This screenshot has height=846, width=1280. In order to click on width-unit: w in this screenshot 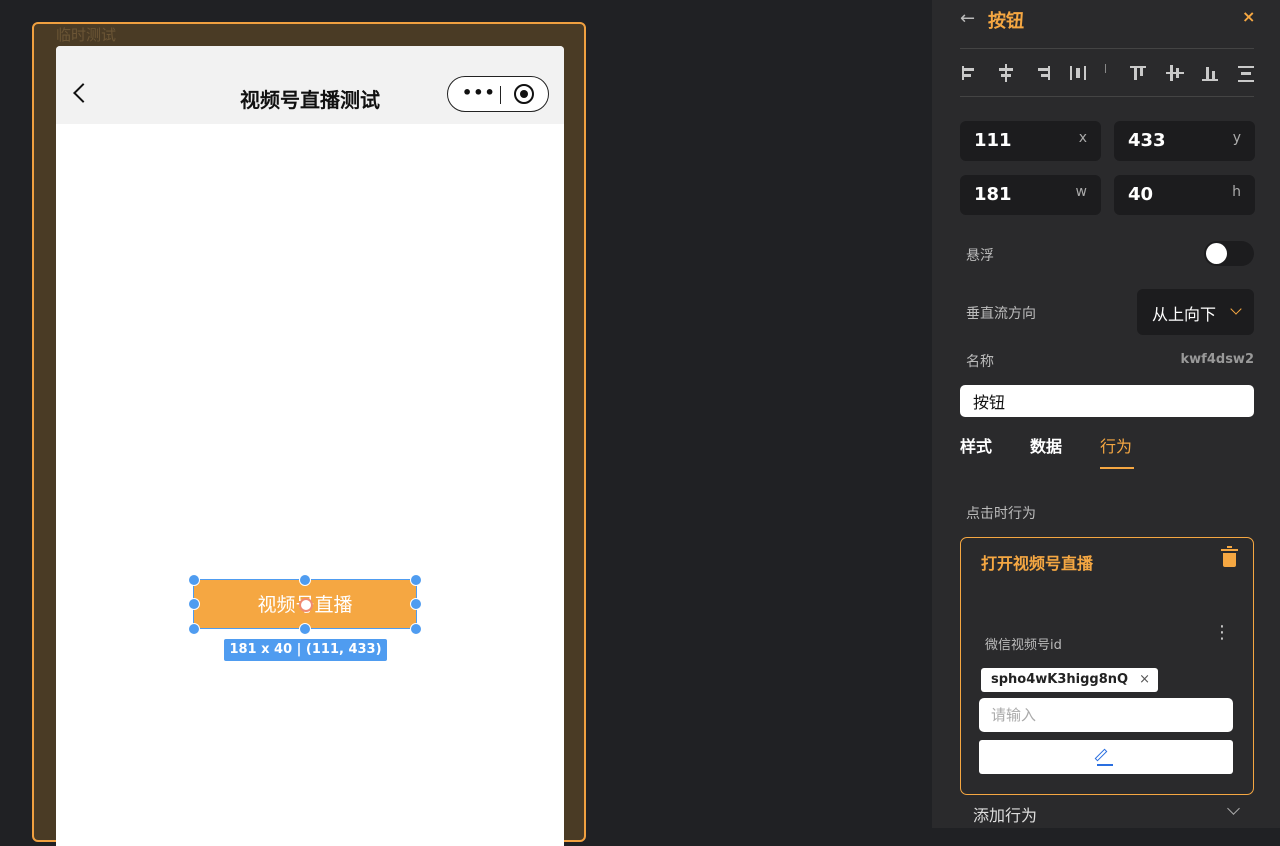, I will do `click(1081, 192)`.